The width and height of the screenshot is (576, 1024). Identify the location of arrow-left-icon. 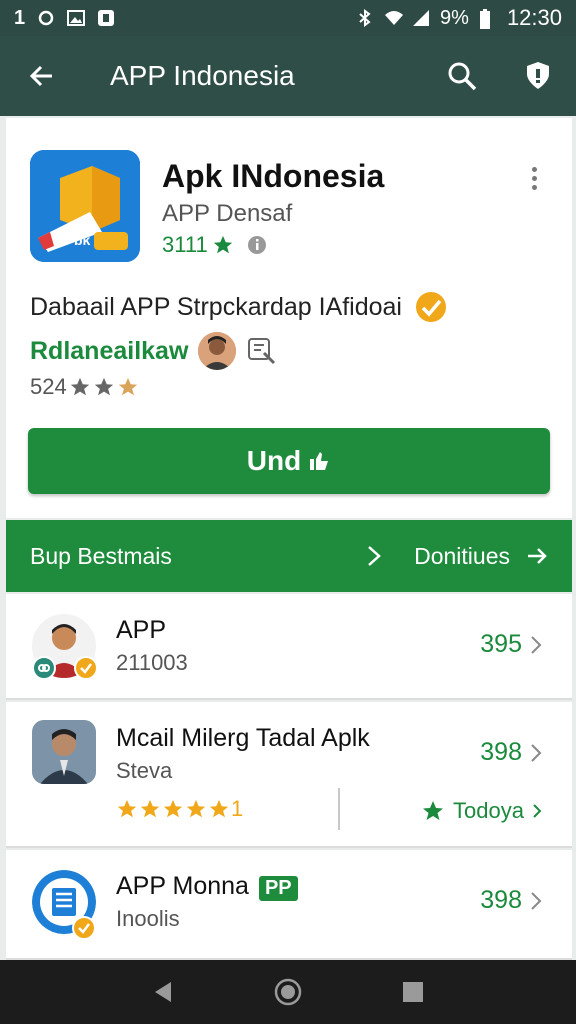
(40, 76).